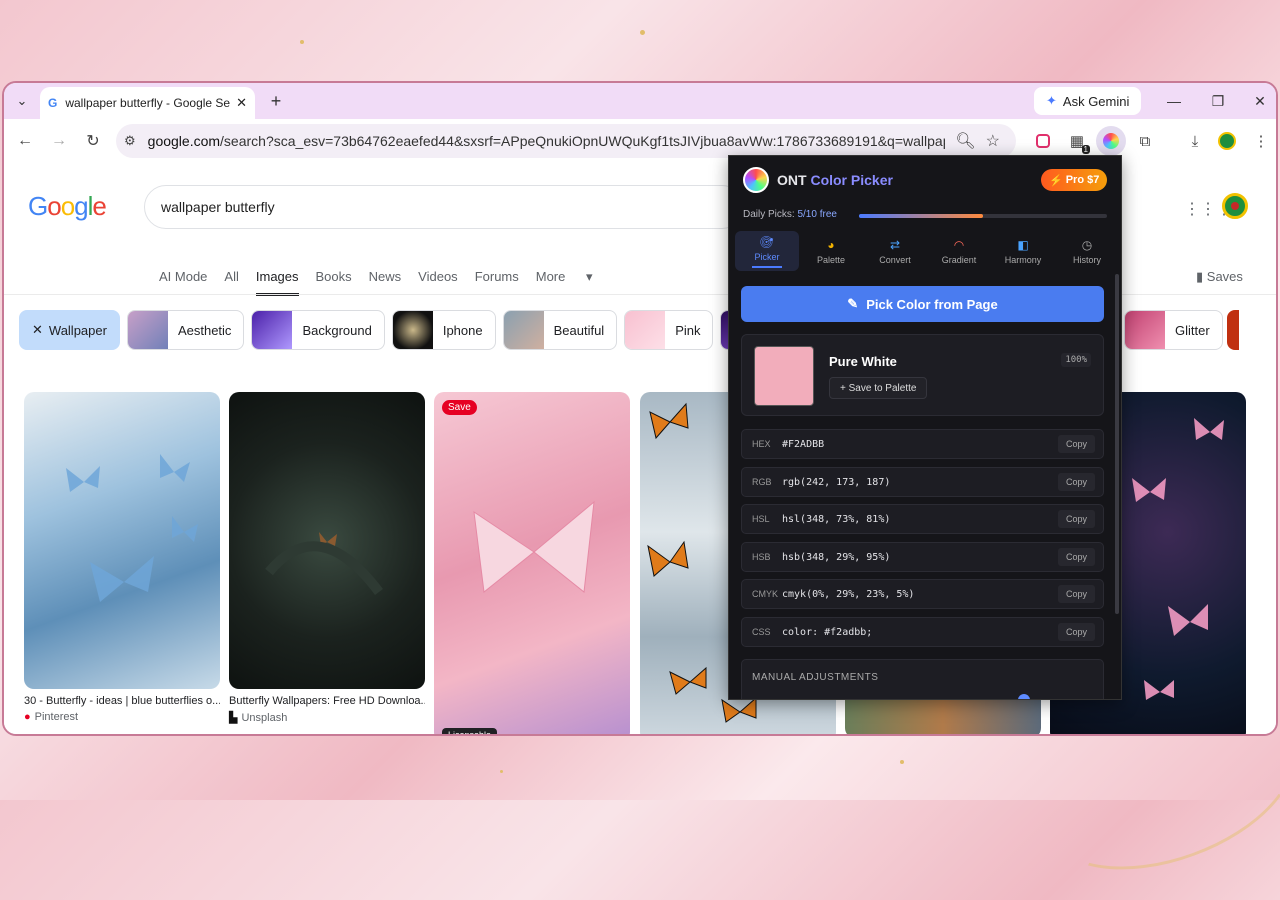  I want to click on browser-tab: G wallpaper butterfly - Google Se ✕, so click(147, 103).